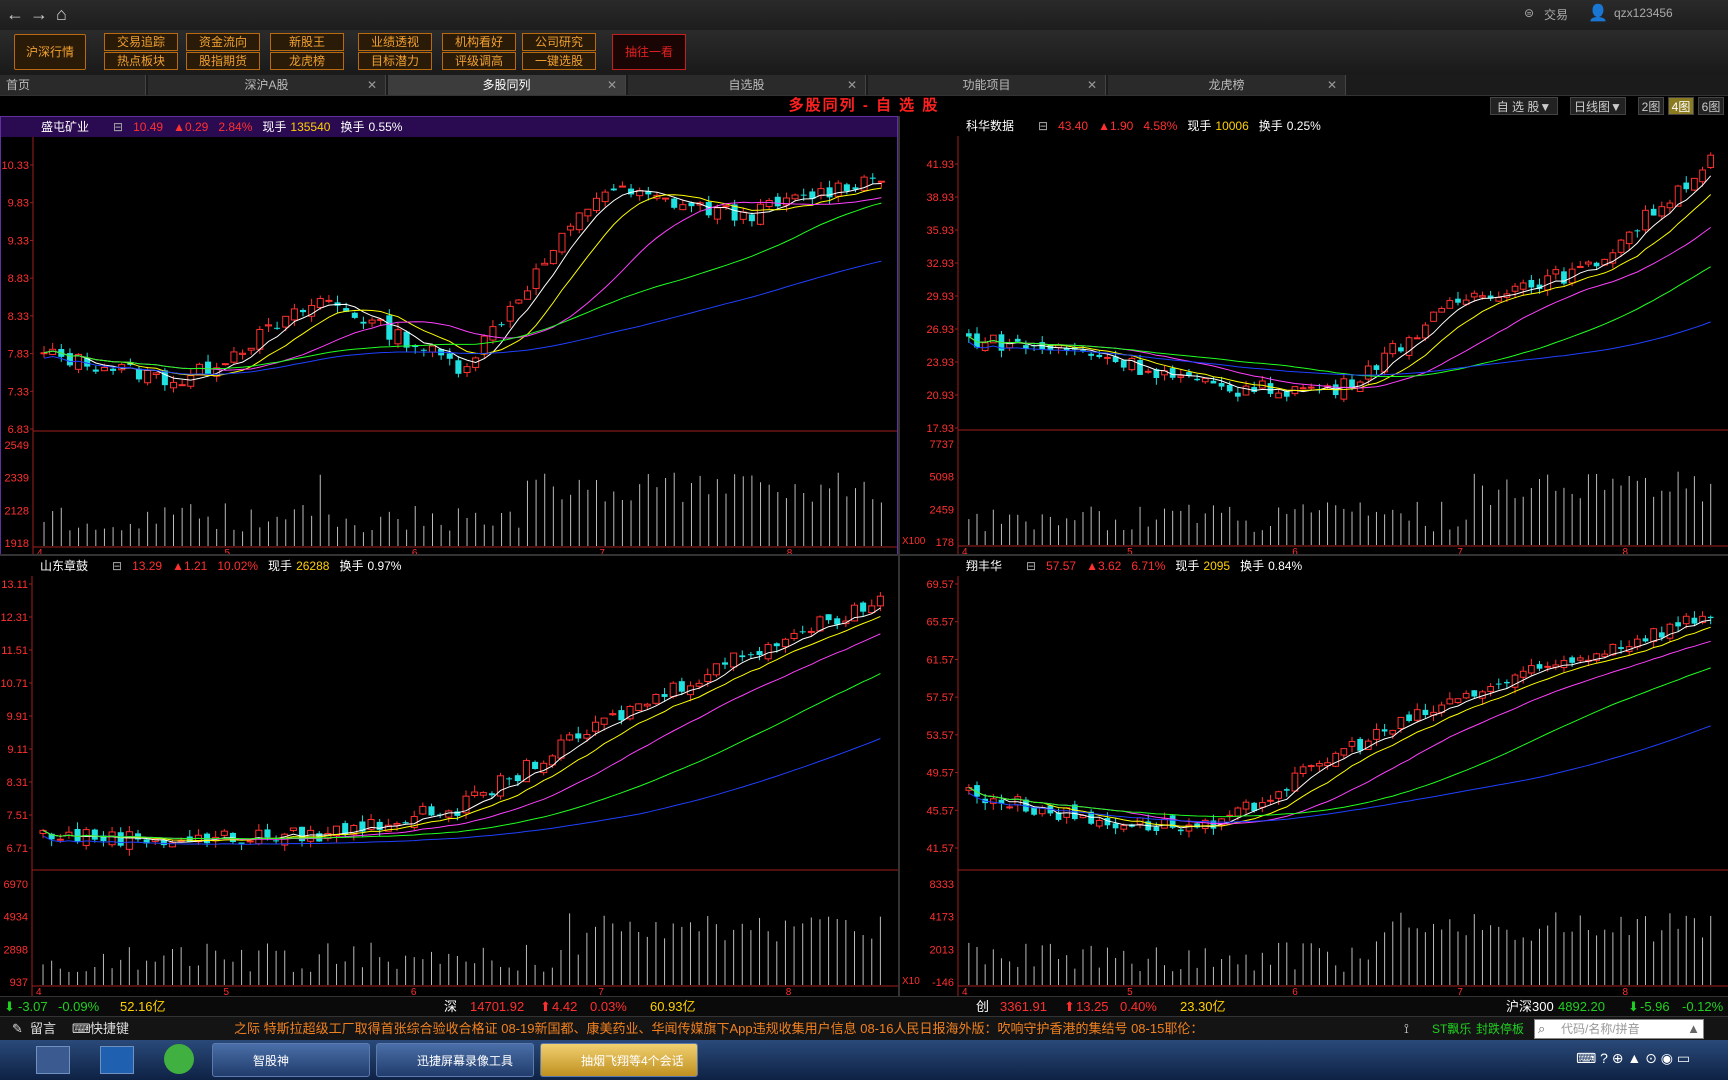  What do you see at coordinates (479, 42) in the screenshot?
I see `toolbar-btn-r1-4: 机构看好` at bounding box center [479, 42].